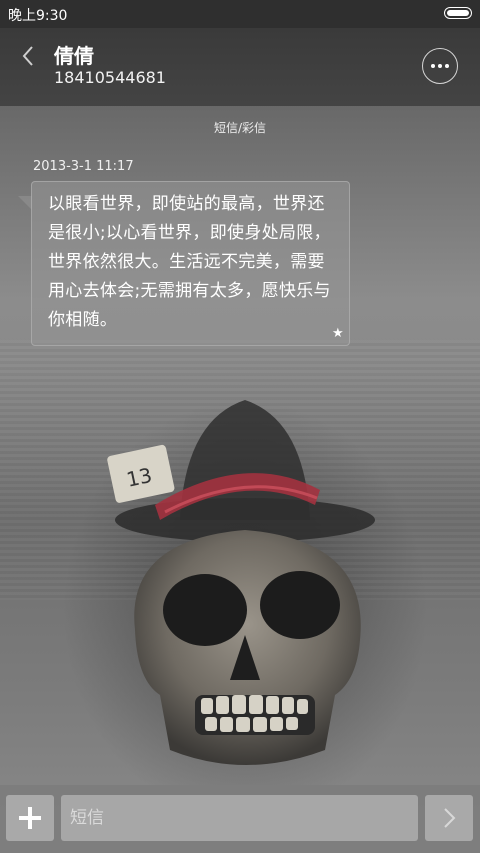  What do you see at coordinates (338, 333) in the screenshot?
I see `star-icon: ★` at bounding box center [338, 333].